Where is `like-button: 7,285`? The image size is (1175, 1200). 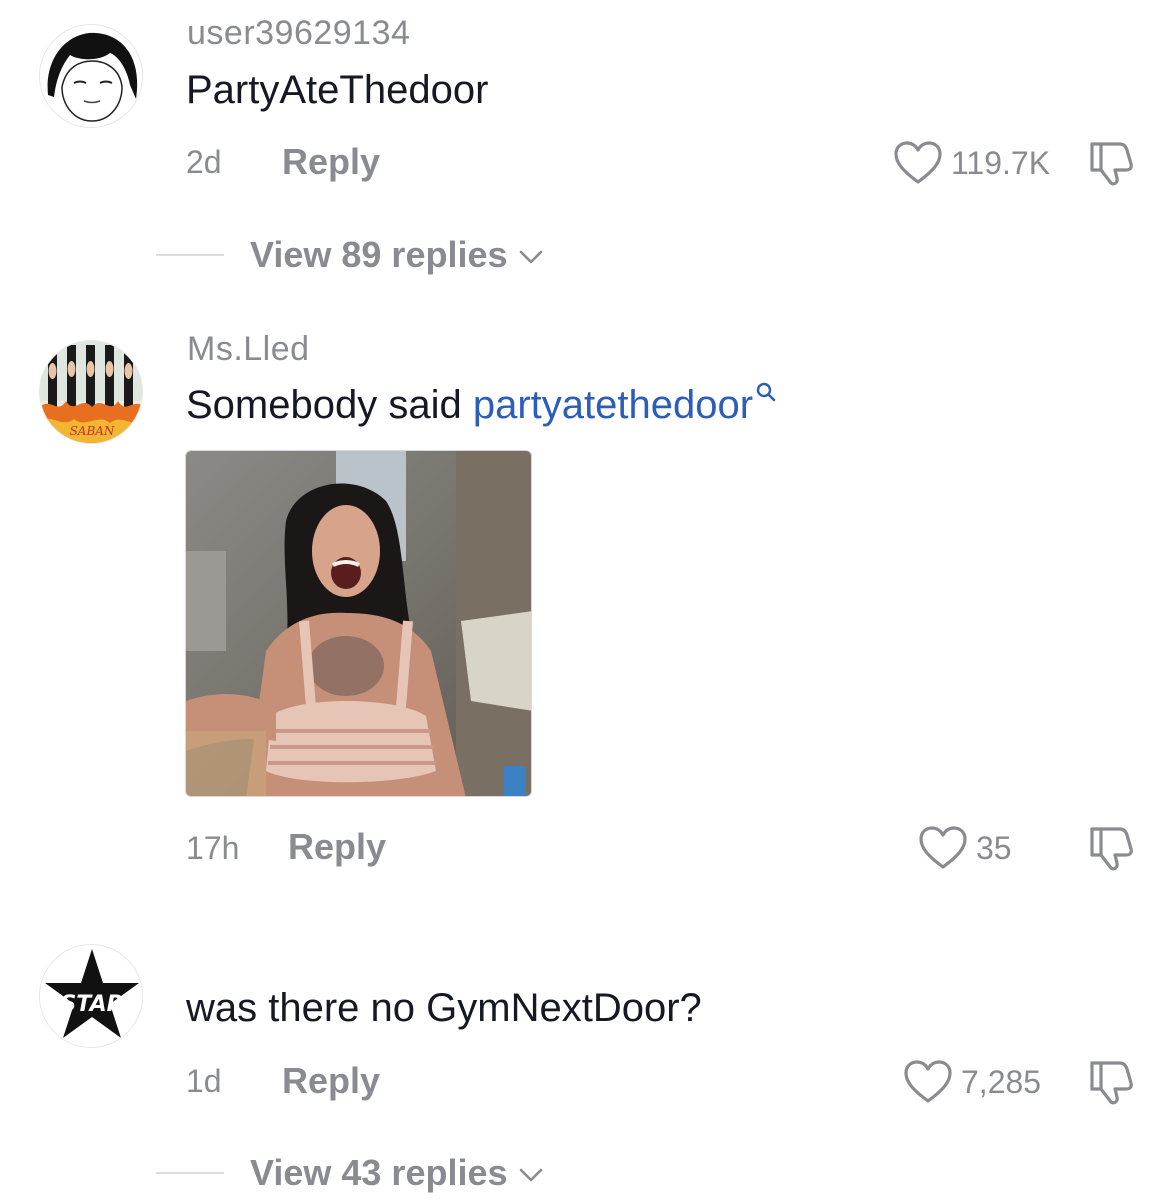
like-button: 7,285 is located at coordinates (972, 1082).